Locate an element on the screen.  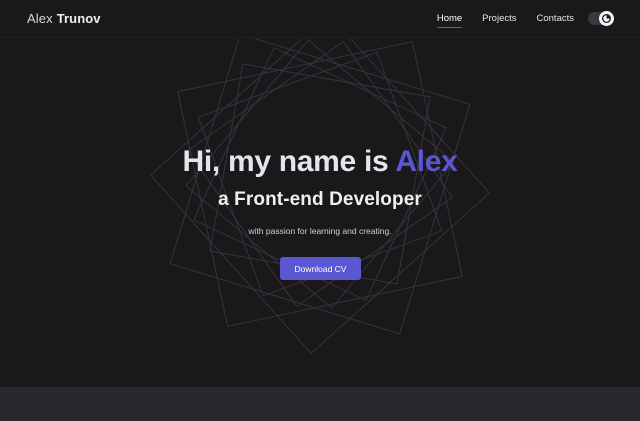
theme-toggle is located at coordinates (601, 18).